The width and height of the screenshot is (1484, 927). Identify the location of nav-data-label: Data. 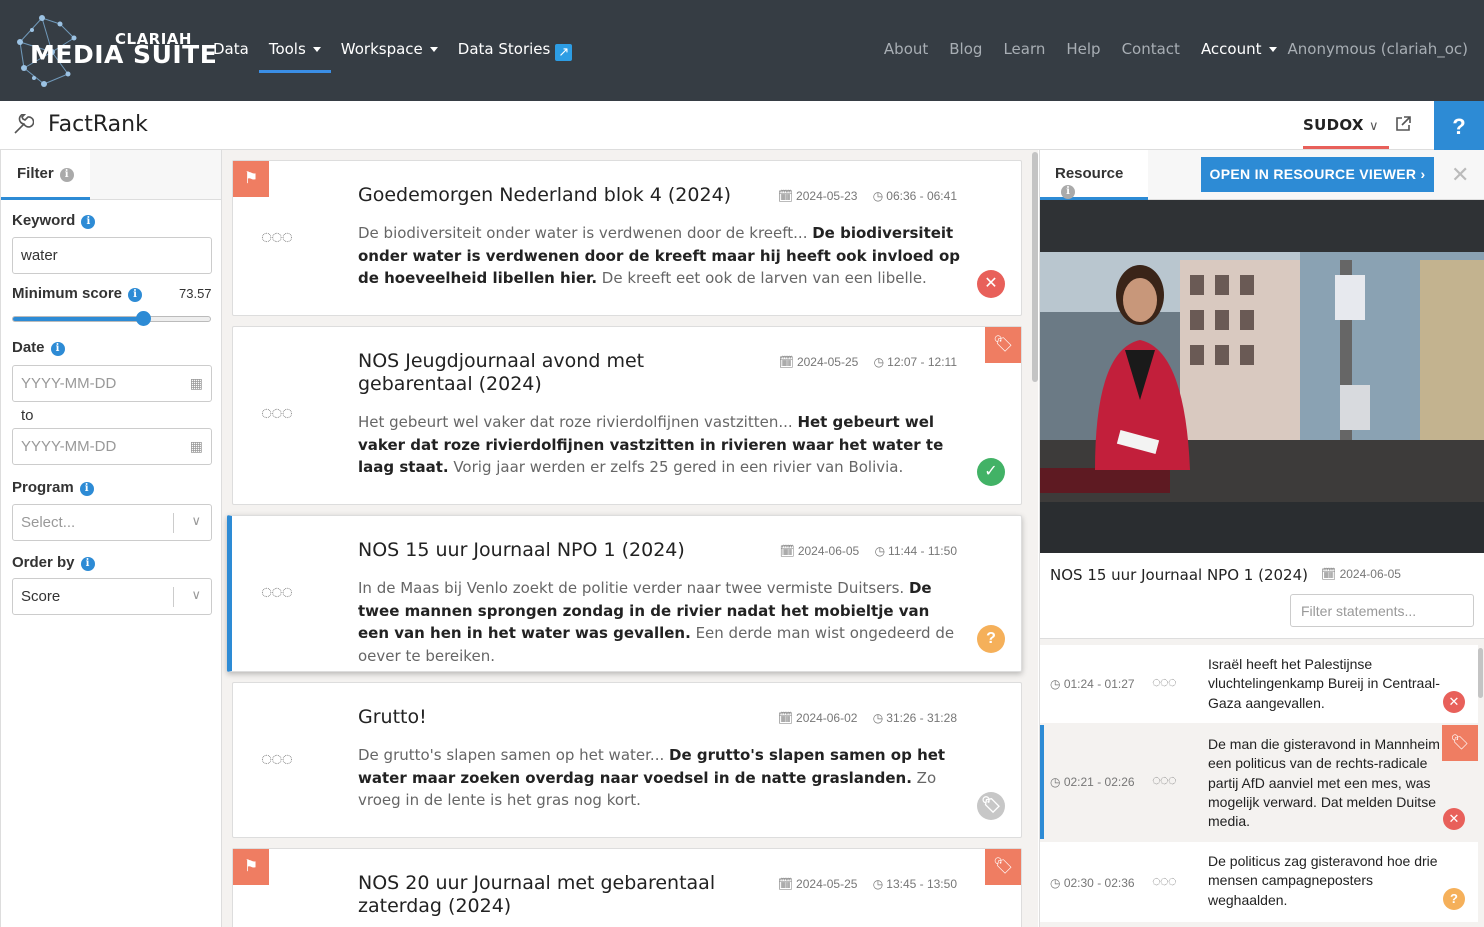
(231, 49).